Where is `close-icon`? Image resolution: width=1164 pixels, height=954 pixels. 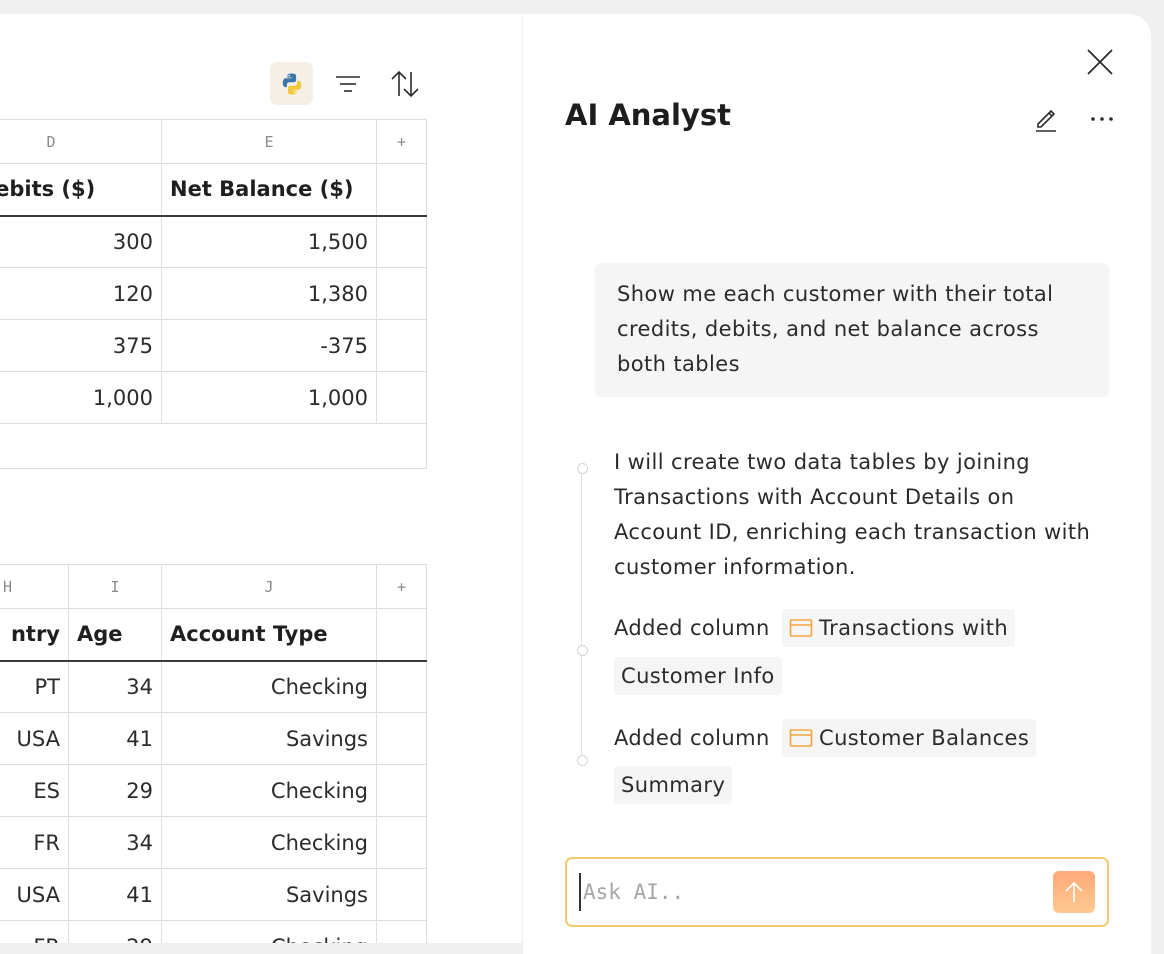 close-icon is located at coordinates (1100, 62).